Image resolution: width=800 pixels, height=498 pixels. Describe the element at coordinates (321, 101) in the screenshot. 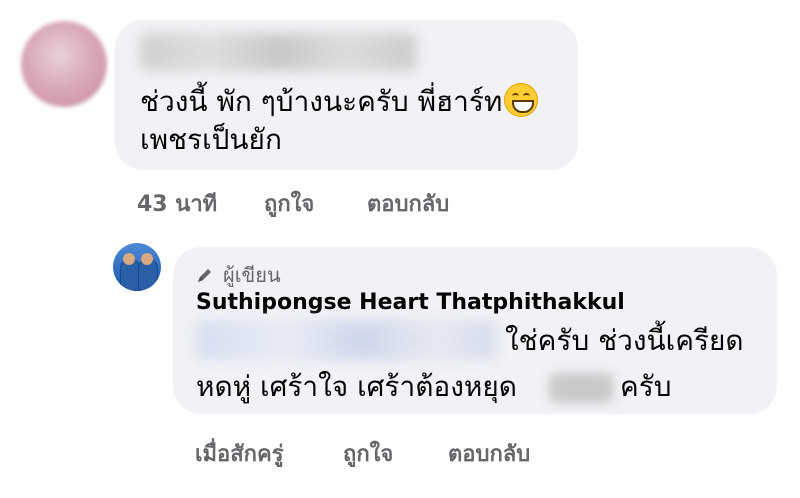

I see `comment-text: ช่วงนี้ พัก ๆบ้างนะครับ พี่ฮาร์ท` at that location.